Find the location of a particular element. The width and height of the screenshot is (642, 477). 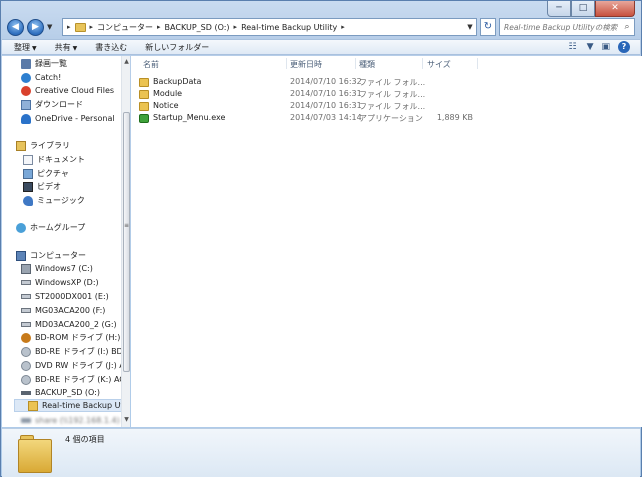

search-box: ⌕ is located at coordinates (567, 27).